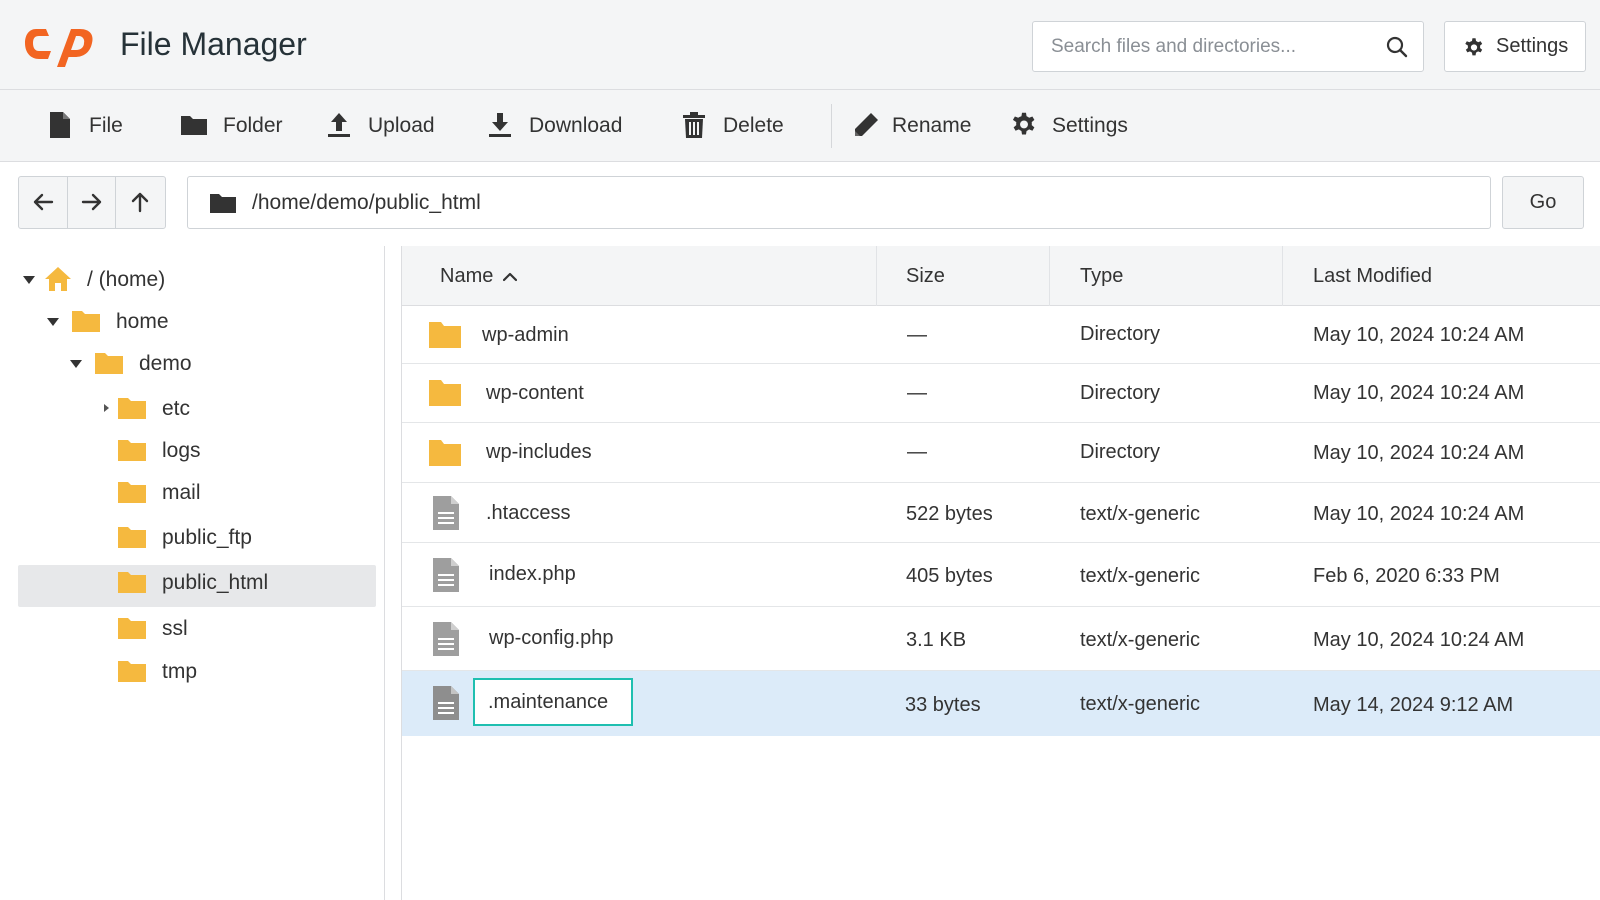 The image size is (1600, 900). What do you see at coordinates (910, 126) in the screenshot?
I see `rename-button: Rename` at bounding box center [910, 126].